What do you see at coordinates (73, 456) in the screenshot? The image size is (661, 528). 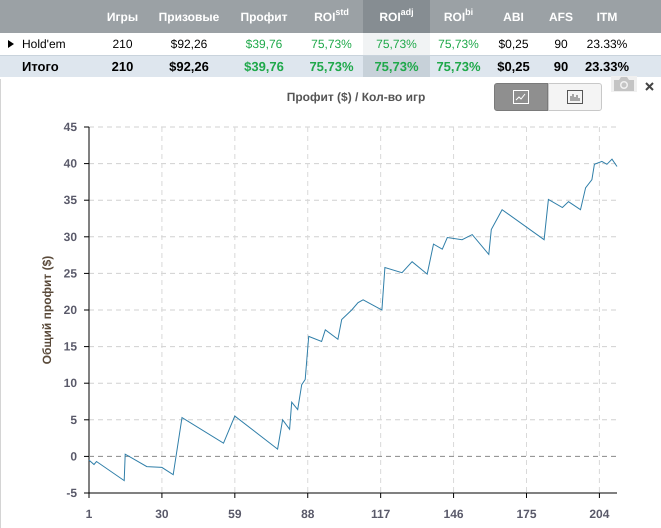 I see `y-tick-label: 0` at bounding box center [73, 456].